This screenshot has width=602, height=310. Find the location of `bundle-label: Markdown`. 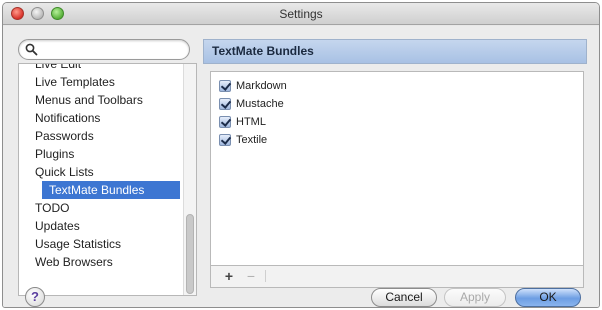

bundle-label: Markdown is located at coordinates (261, 86).